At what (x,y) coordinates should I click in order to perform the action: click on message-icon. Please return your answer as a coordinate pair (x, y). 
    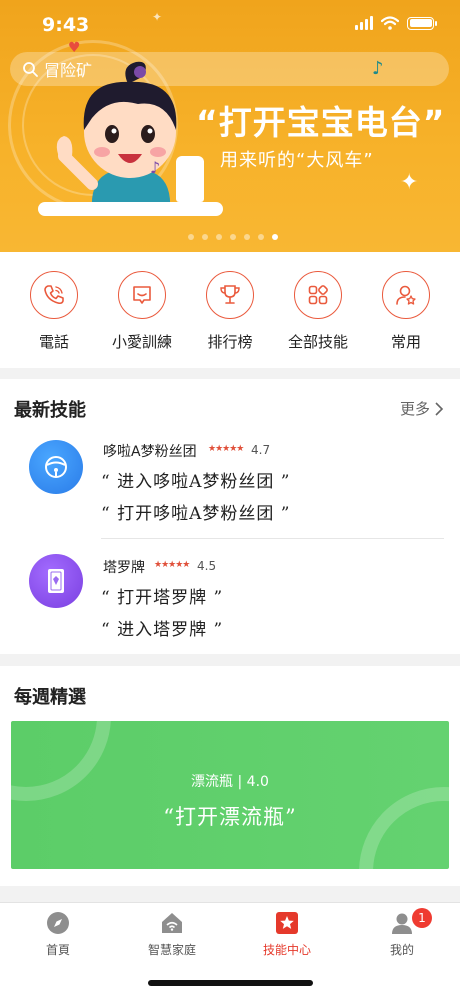
    Looking at the image, I should click on (142, 295).